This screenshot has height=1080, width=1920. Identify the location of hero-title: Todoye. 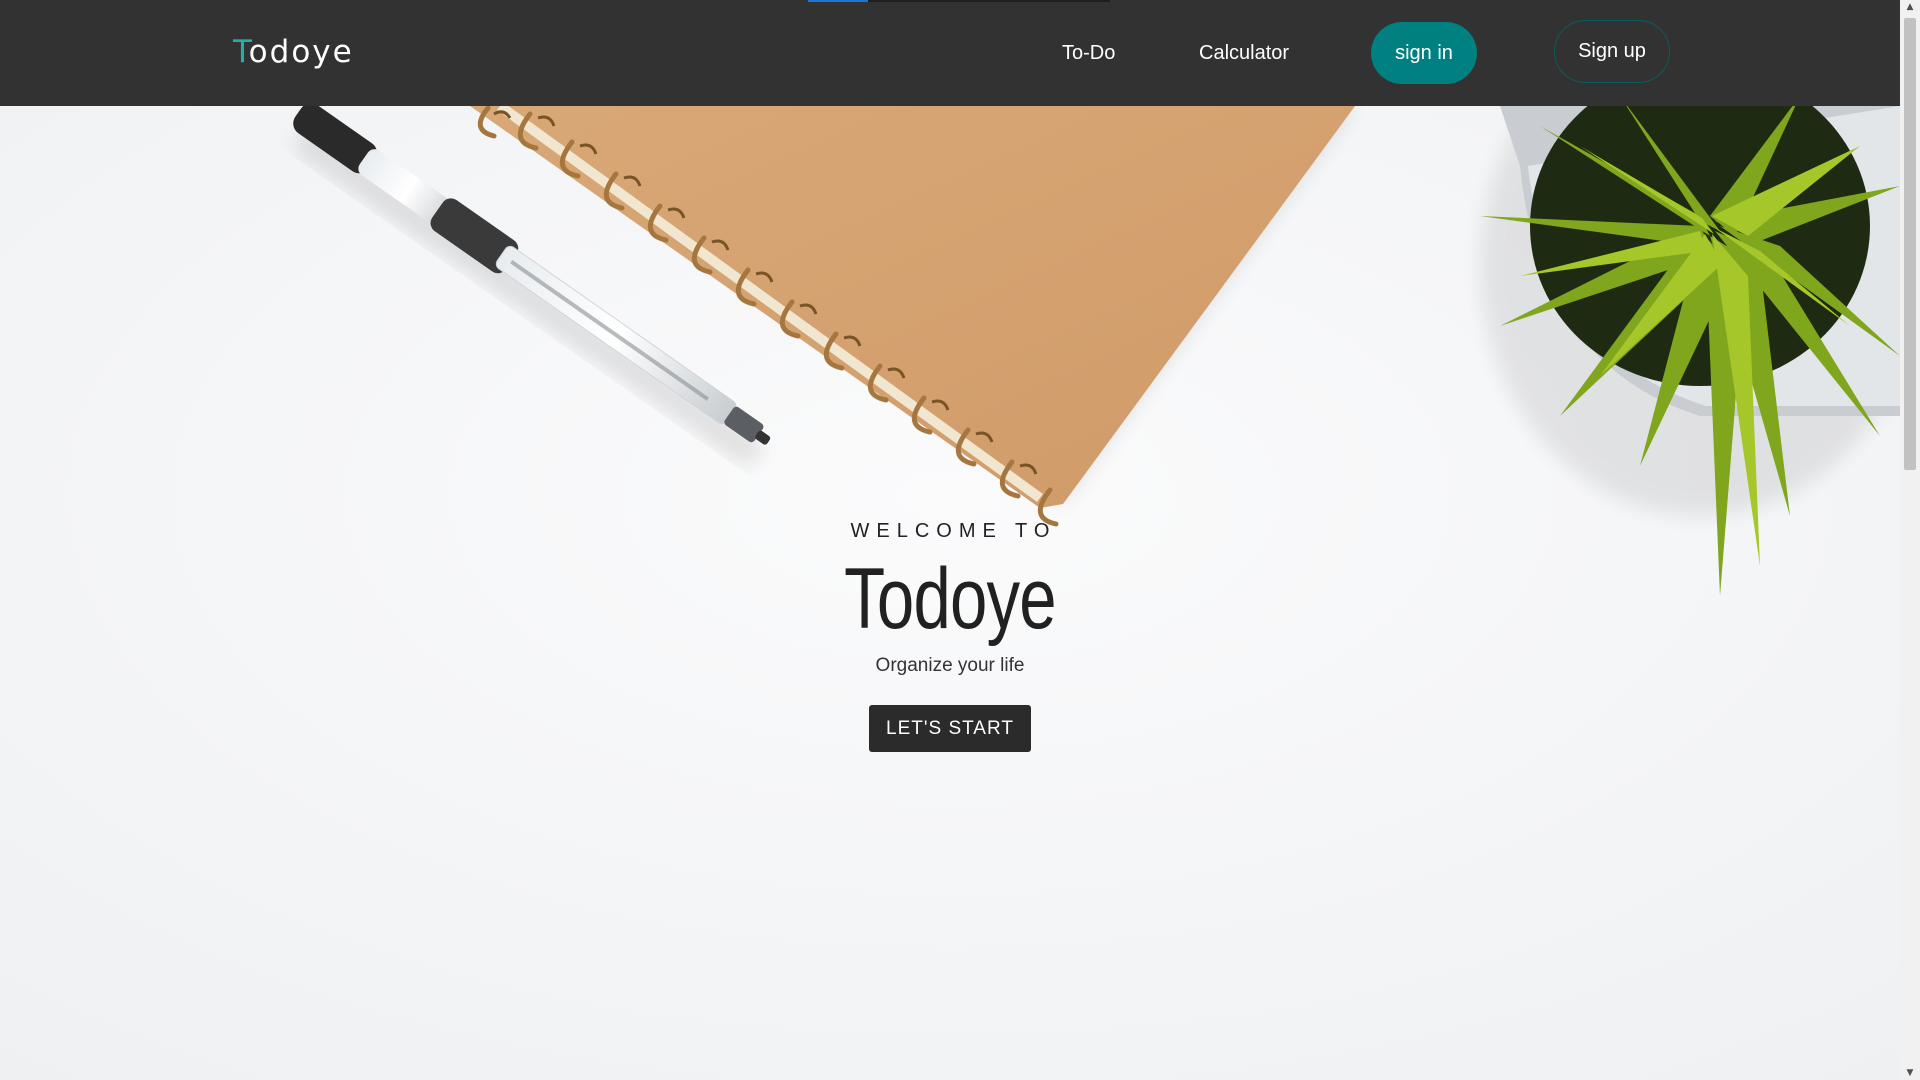
(950, 599).